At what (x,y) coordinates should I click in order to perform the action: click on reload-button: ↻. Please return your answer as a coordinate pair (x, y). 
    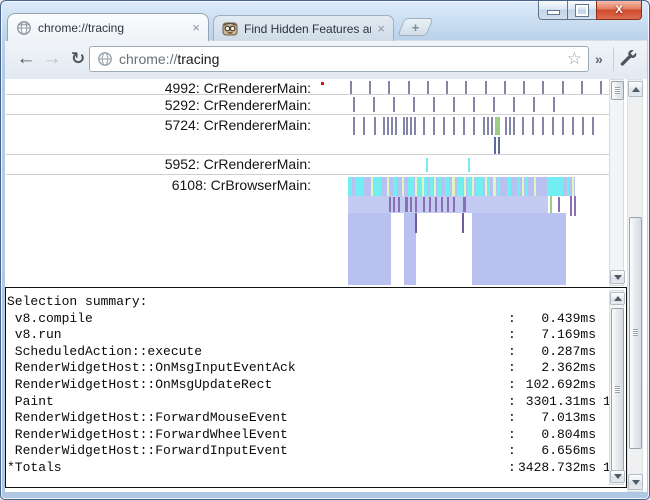
    Looking at the image, I should click on (78, 59).